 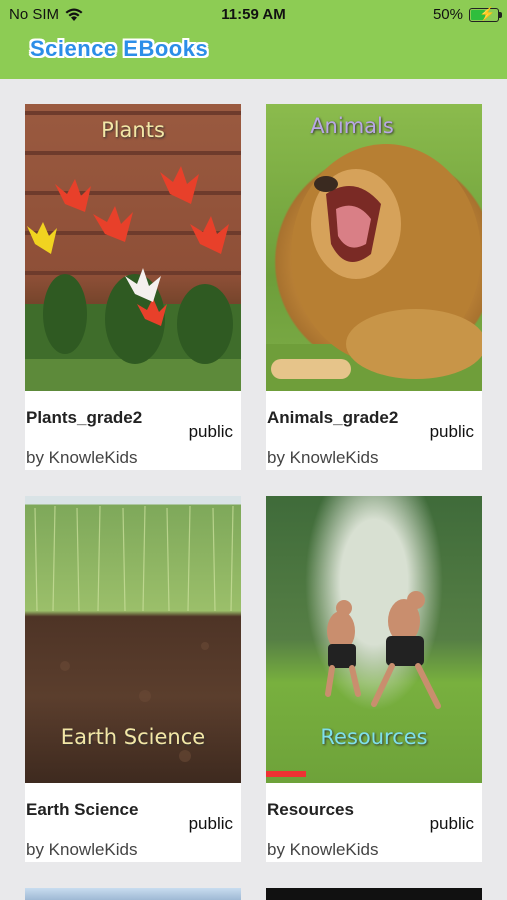 I want to click on clock: 11:59 AM, so click(x=253, y=14).